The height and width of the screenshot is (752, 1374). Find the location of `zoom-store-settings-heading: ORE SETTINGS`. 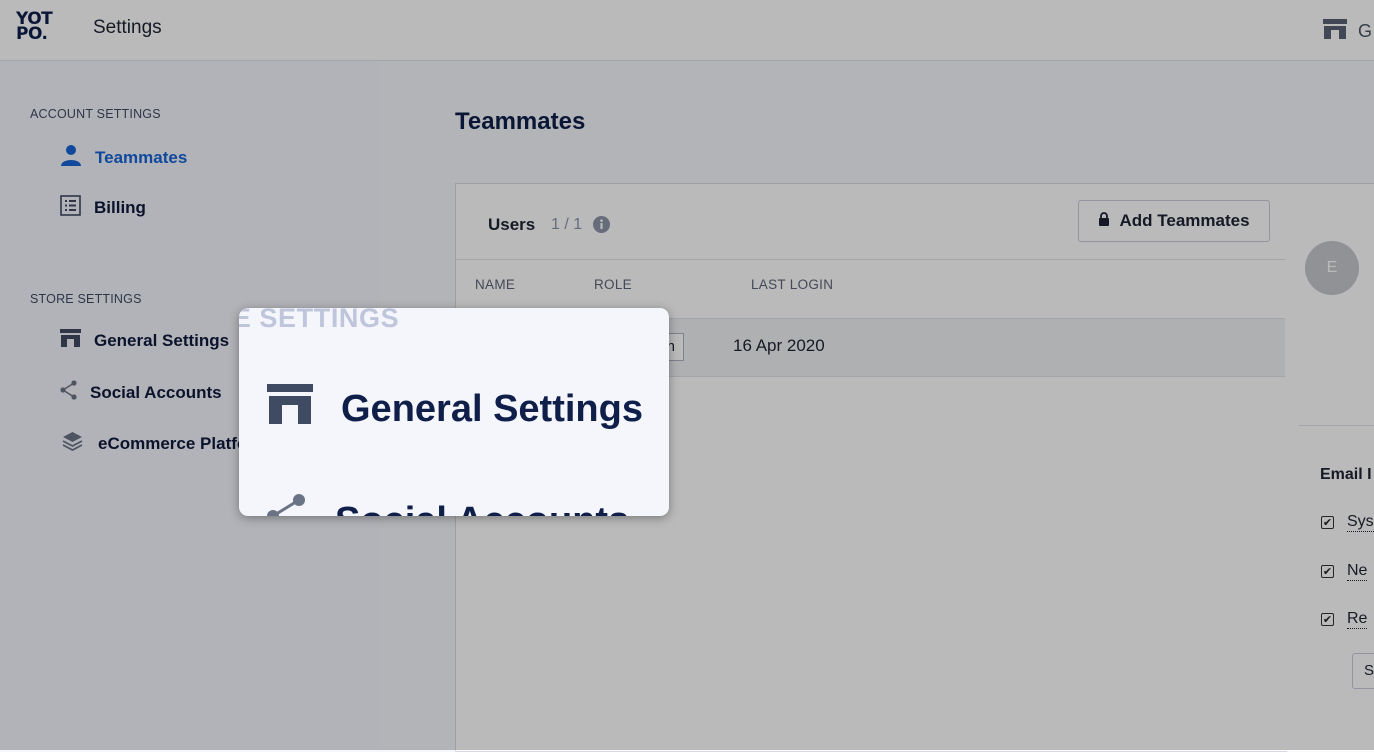

zoom-store-settings-heading: ORE SETTINGS is located at coordinates (319, 320).